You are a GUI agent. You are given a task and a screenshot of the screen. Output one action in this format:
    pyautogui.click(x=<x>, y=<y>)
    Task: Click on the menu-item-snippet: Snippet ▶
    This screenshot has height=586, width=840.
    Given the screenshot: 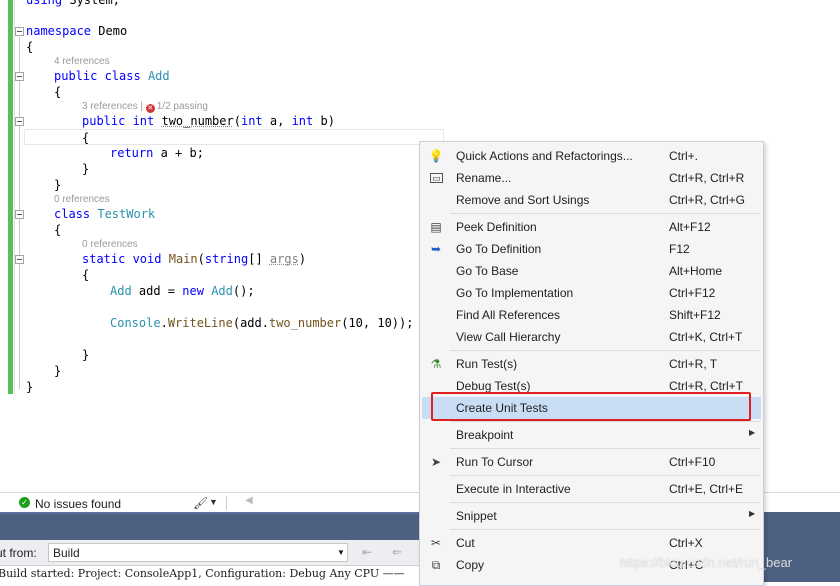 What is the action you would take?
    pyautogui.click(x=591, y=516)
    